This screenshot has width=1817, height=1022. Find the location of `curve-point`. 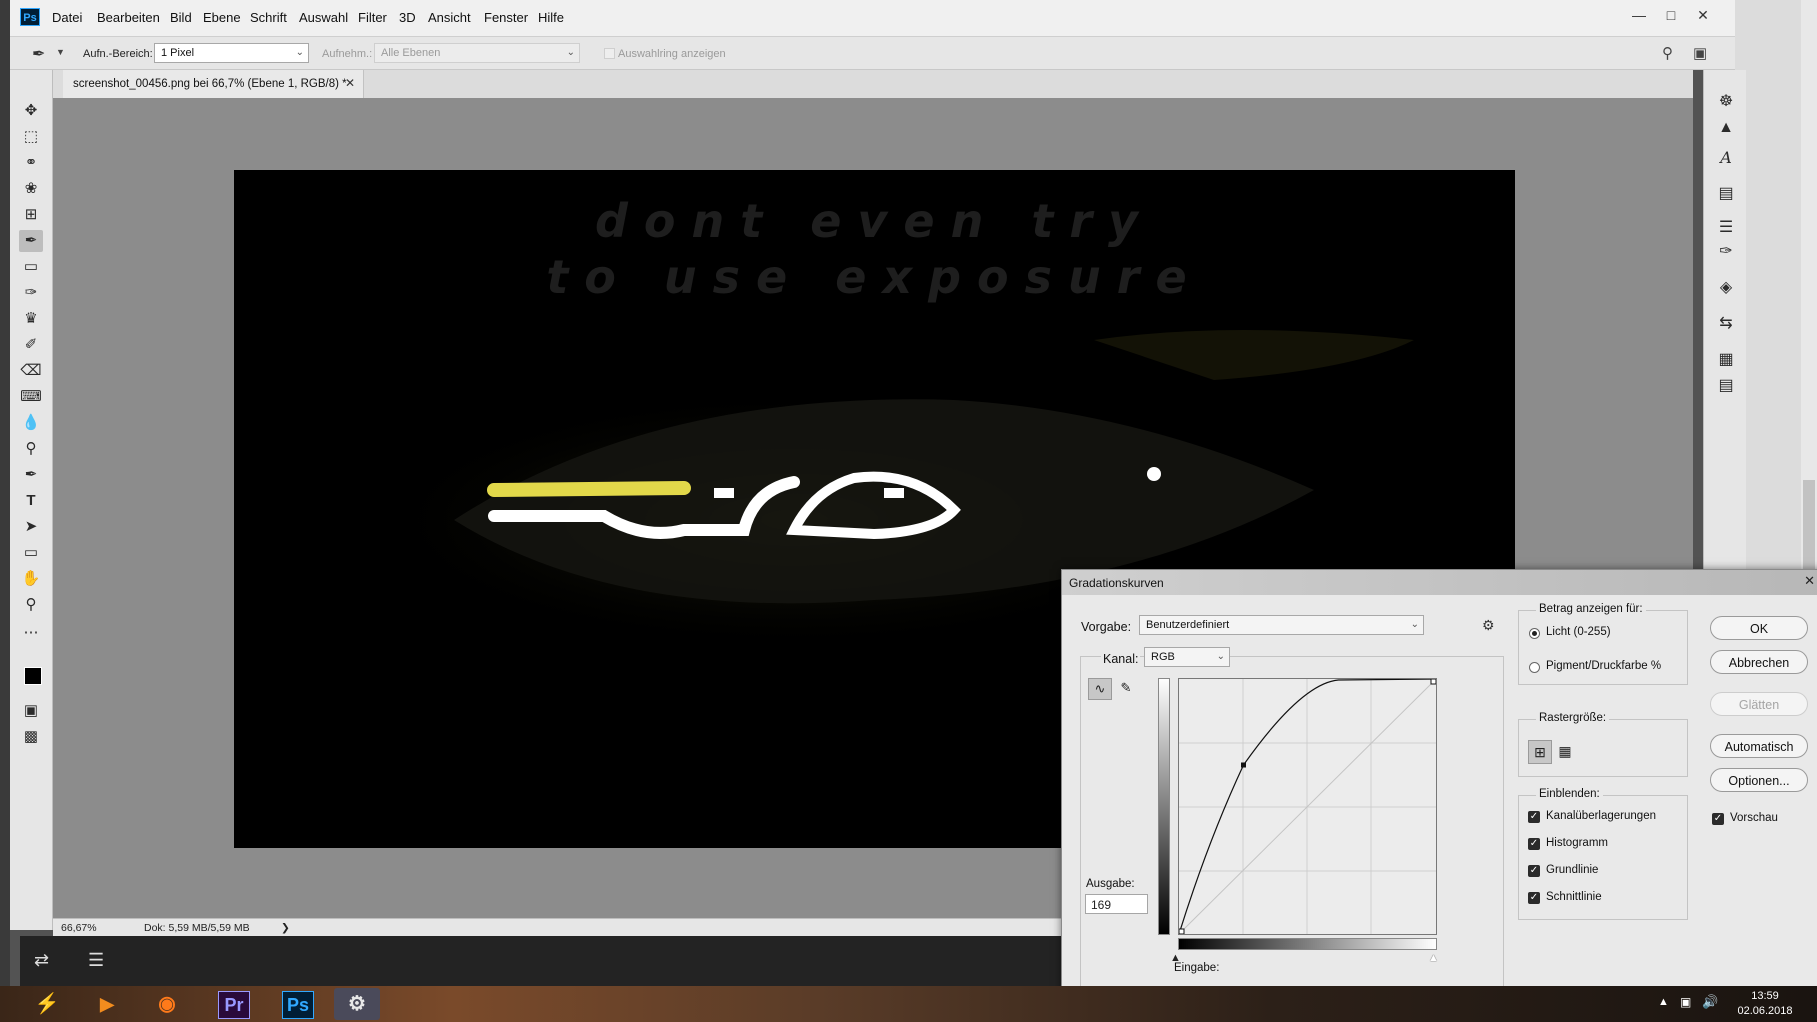

curve-point is located at coordinates (1244, 765).